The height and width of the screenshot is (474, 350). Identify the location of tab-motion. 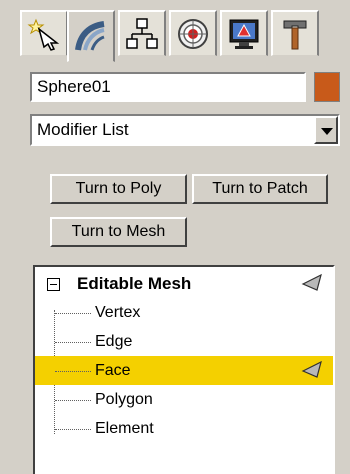
(193, 33).